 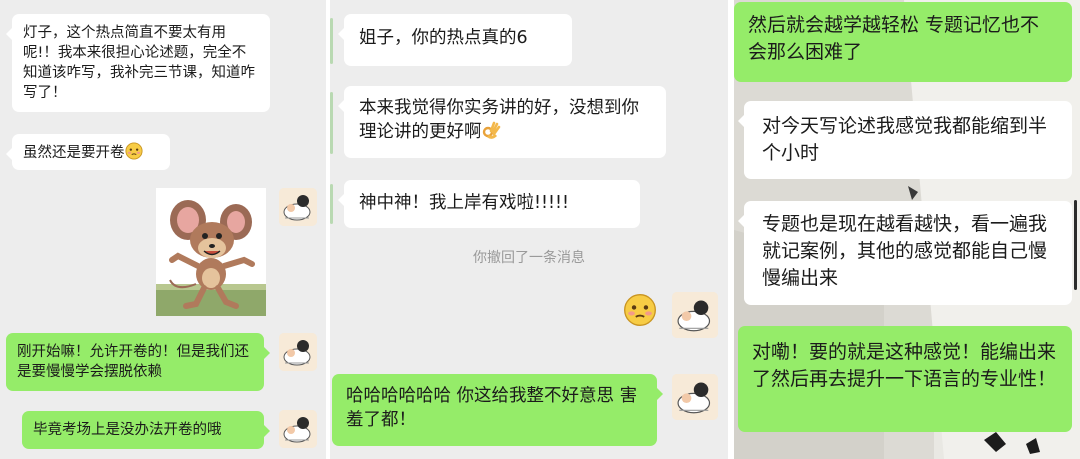 I want to click on message-bubble: 刚开始嘛！允许开卷的！但是我们还是要慢慢学会摆脱依赖, so click(x=138, y=362).